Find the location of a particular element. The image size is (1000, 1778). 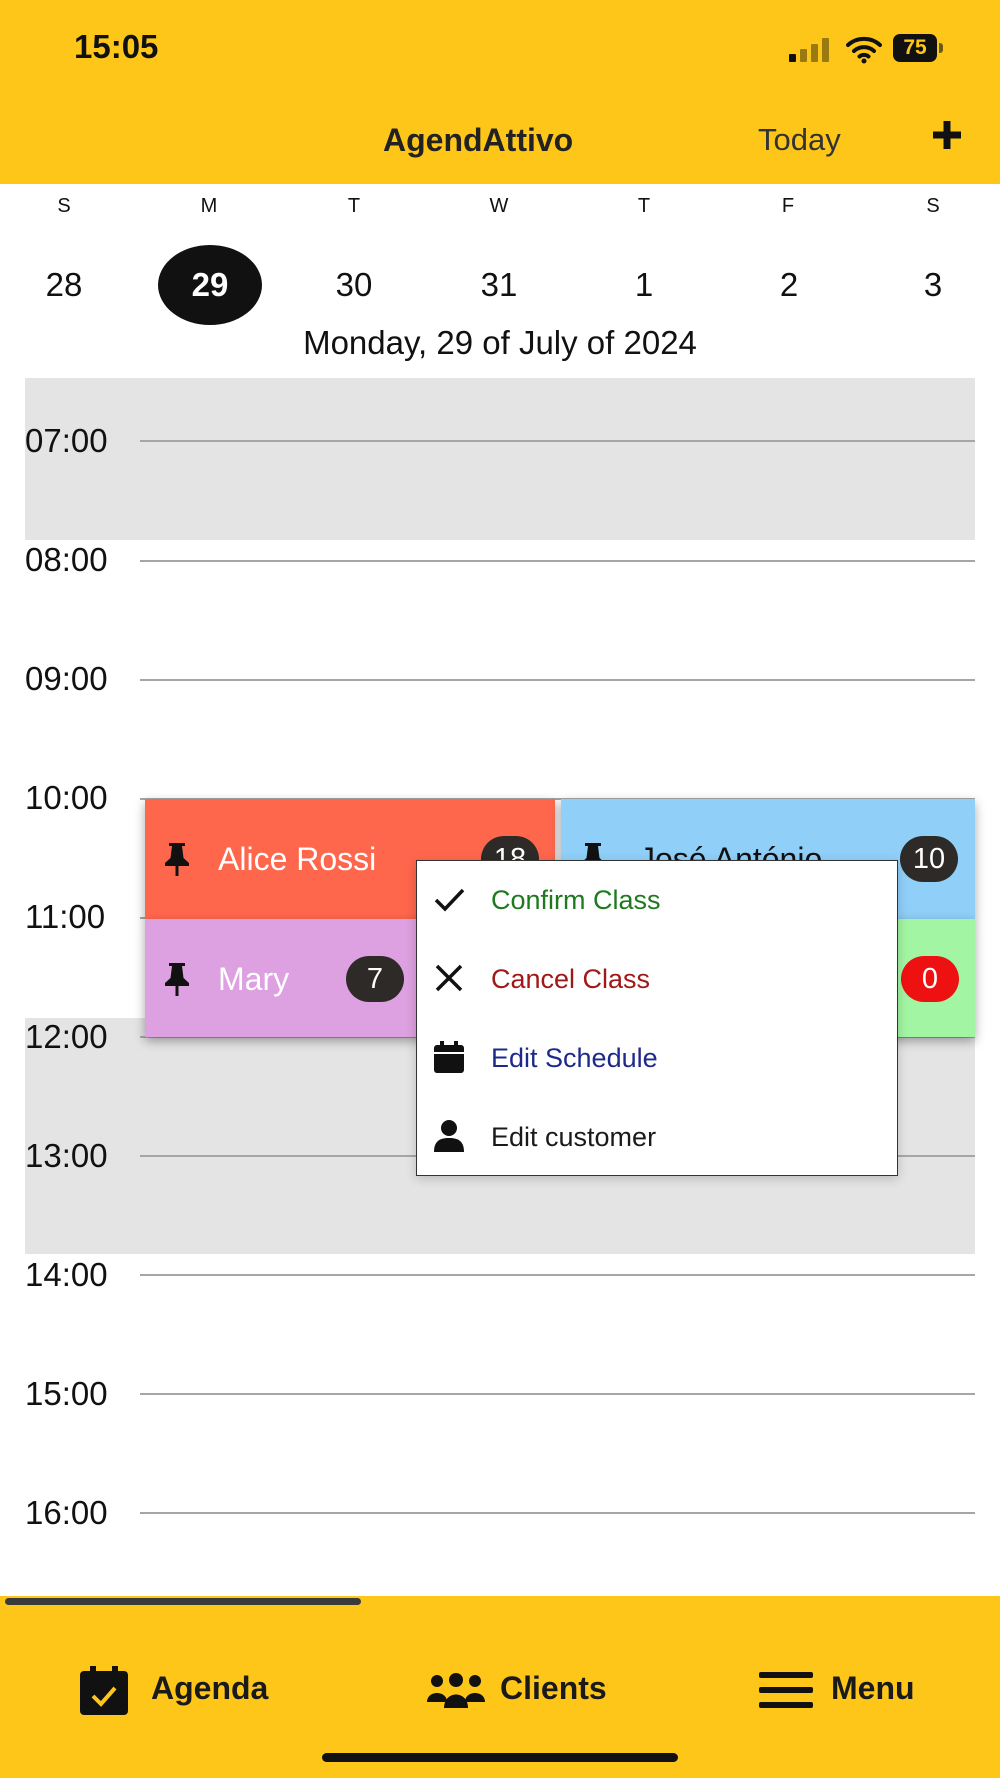

nav-menu: Menu is located at coordinates (859, 1688).